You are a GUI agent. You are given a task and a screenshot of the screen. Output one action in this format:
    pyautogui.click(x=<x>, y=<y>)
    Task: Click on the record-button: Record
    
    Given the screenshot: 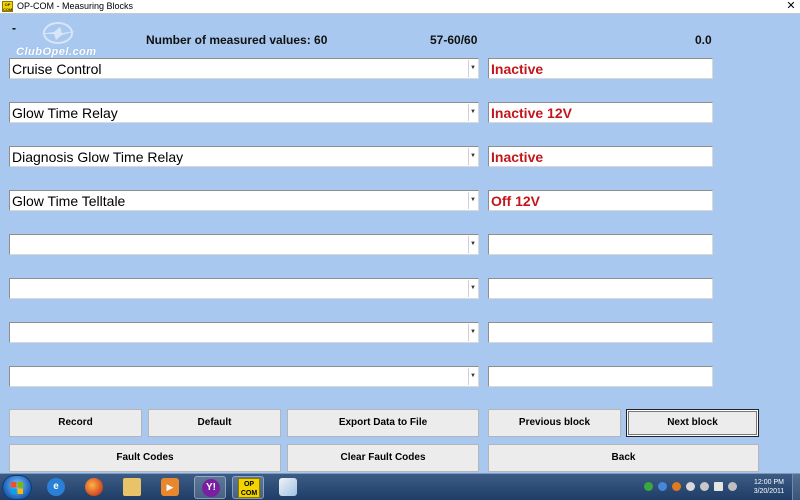 What is the action you would take?
    pyautogui.click(x=75, y=423)
    